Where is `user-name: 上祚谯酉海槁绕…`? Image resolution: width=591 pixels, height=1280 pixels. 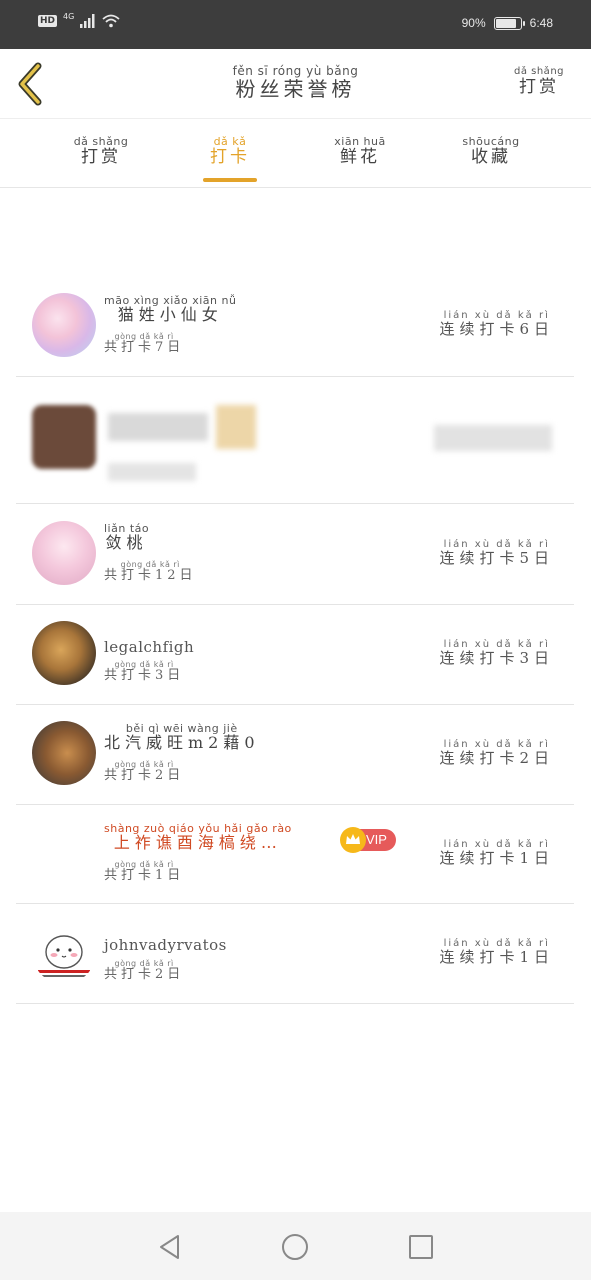 user-name: 上祚谯酉海槁绕… is located at coordinates (197, 842).